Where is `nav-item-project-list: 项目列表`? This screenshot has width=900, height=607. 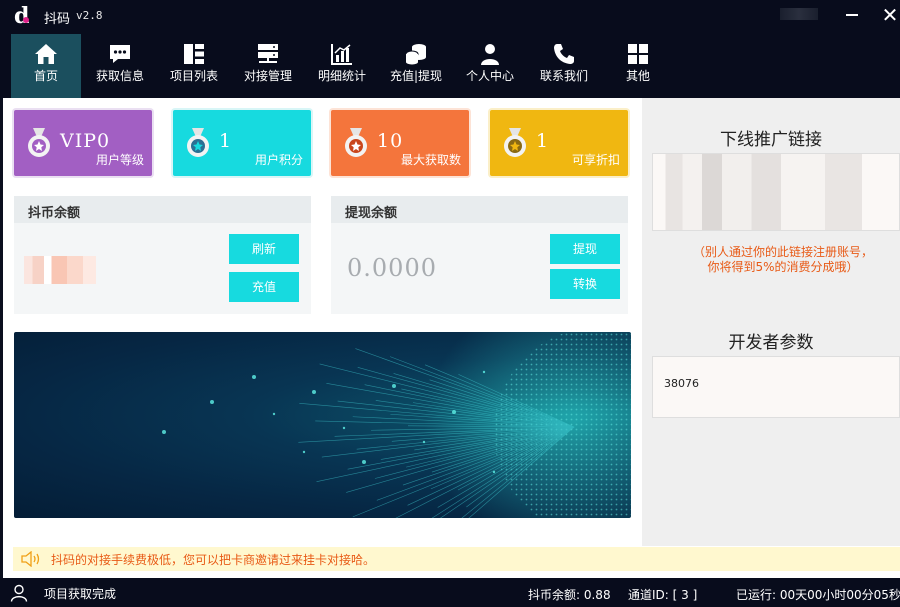 nav-item-project-list: 项目列表 is located at coordinates (194, 66).